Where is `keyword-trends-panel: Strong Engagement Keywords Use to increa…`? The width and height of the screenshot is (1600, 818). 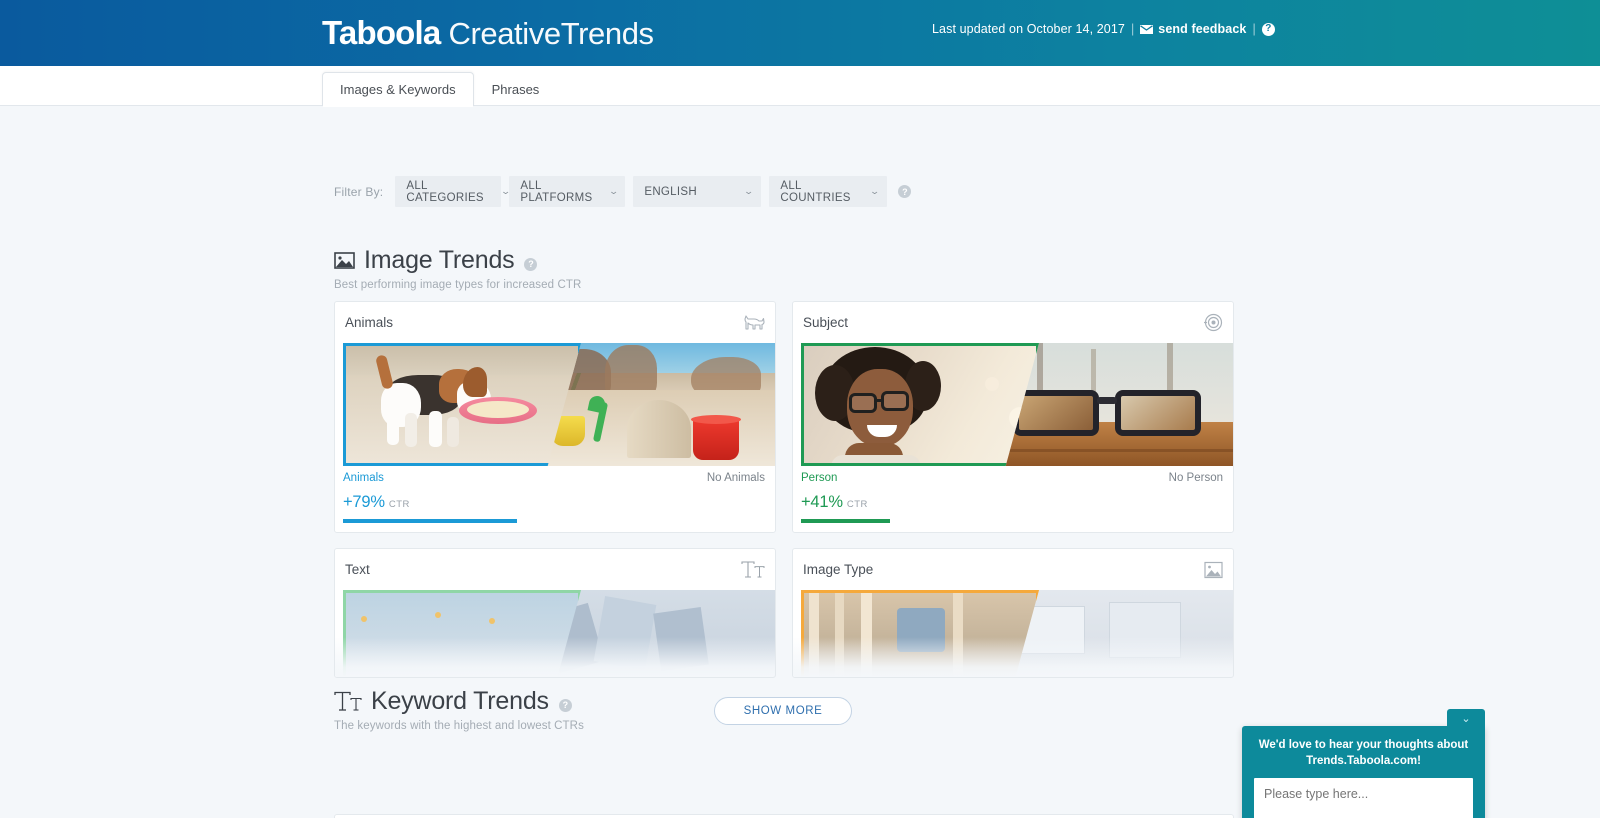
keyword-trends-panel: Strong Engagement Keywords Use to increa… is located at coordinates (784, 816).